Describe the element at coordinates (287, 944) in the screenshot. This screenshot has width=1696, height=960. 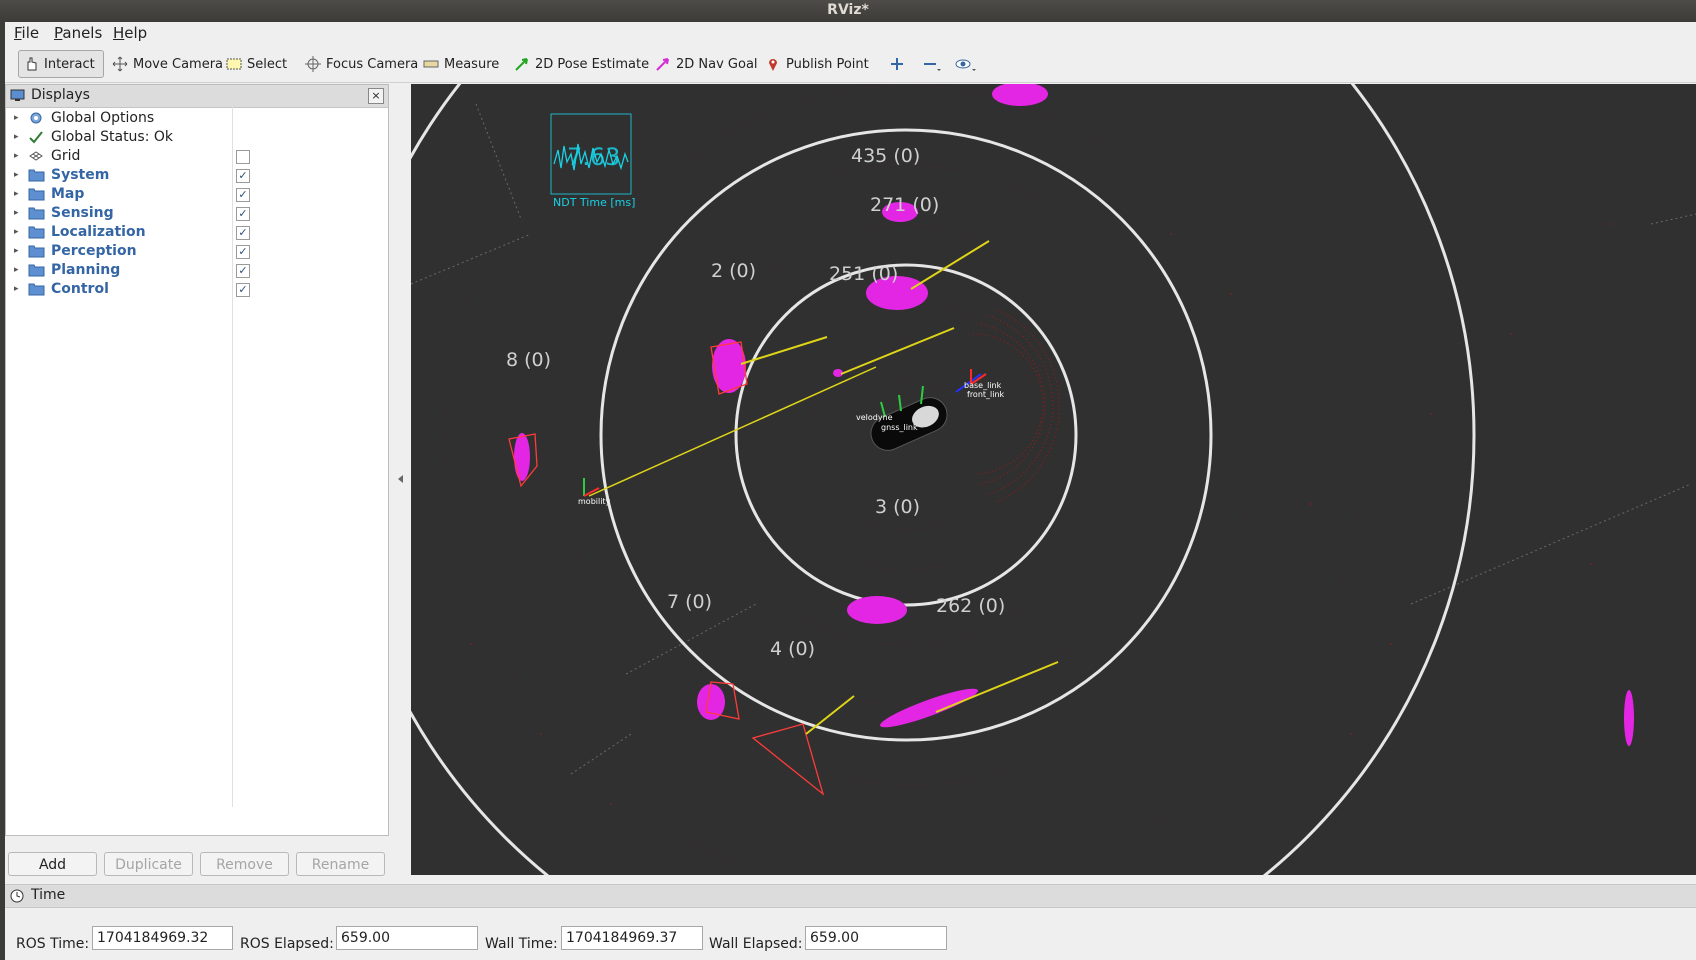
I see `ros-elapsed-label: ROS Elapsed:` at that location.